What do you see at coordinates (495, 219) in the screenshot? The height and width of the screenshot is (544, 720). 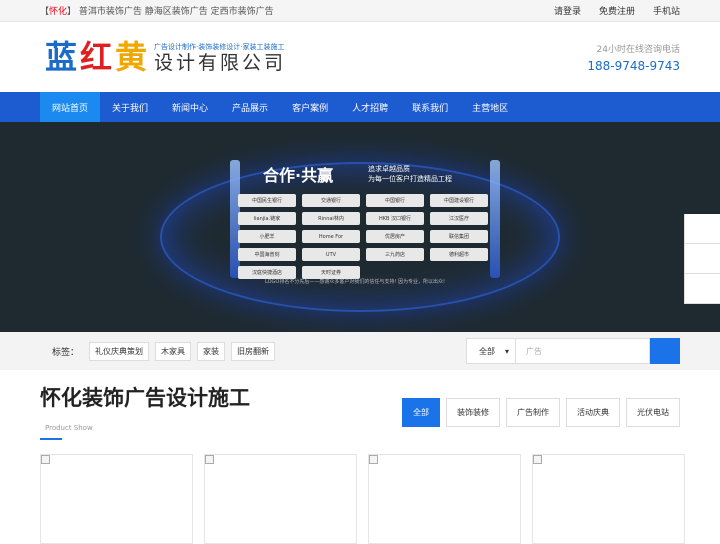 I see `banner-pillar-right` at bounding box center [495, 219].